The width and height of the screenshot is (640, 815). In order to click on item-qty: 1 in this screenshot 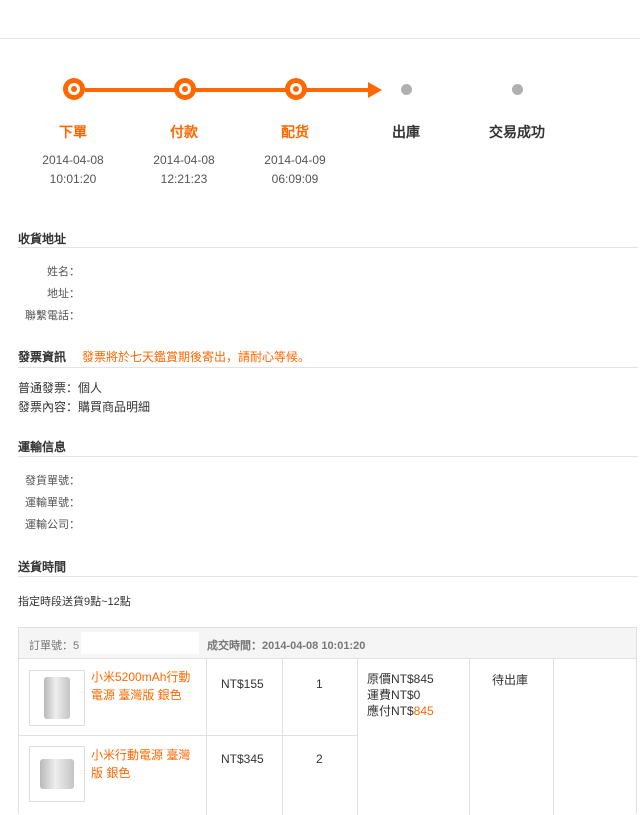, I will do `click(319, 684)`.